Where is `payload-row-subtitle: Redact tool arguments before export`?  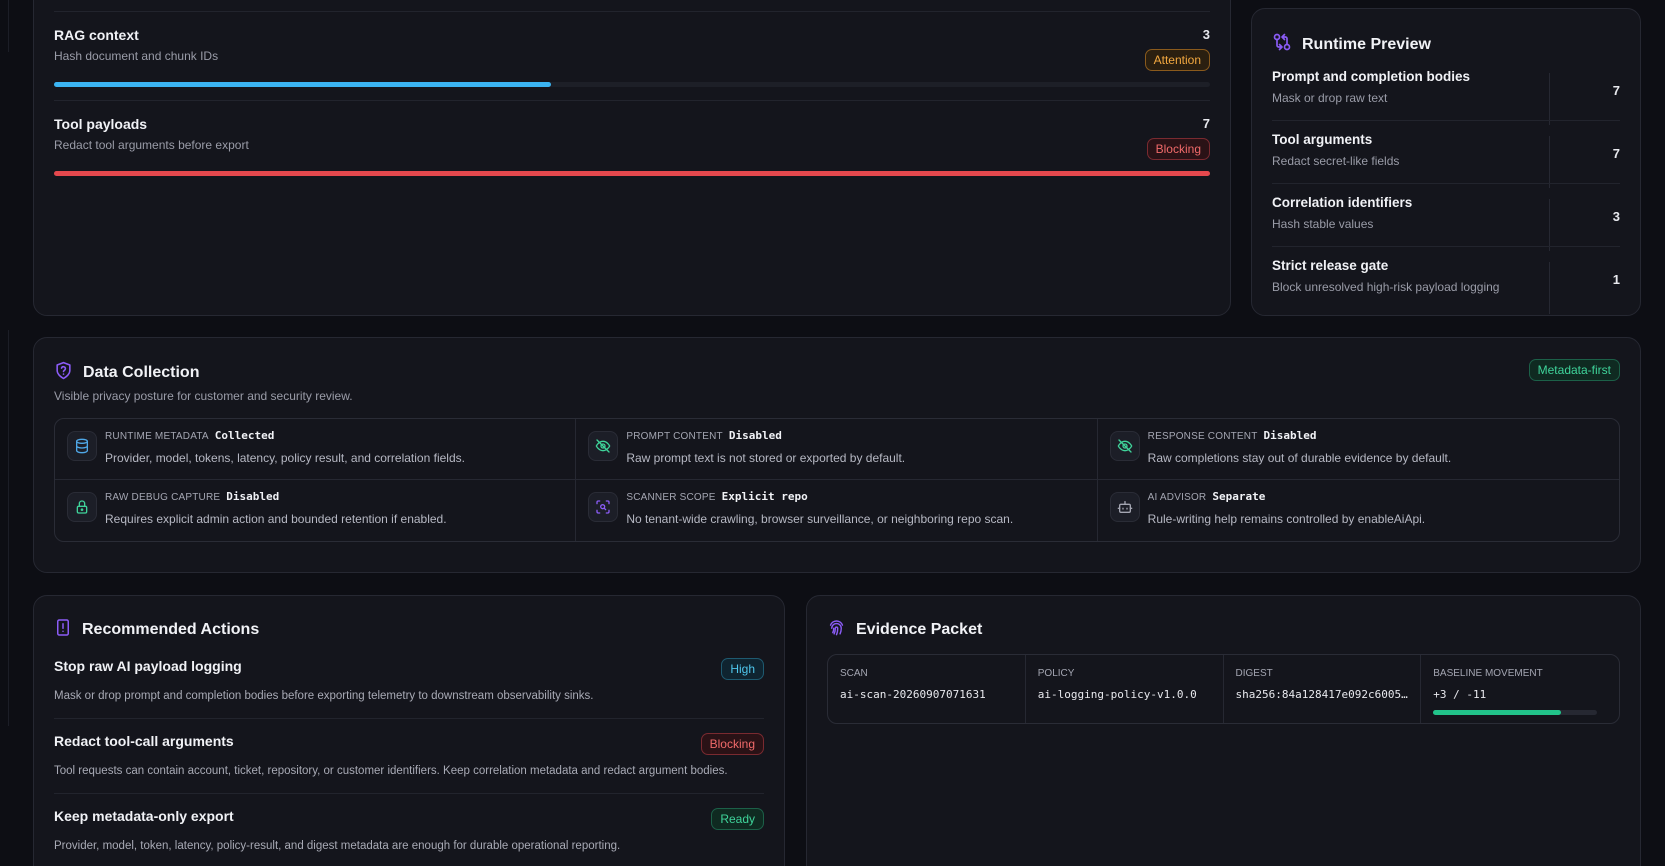
payload-row-subtitle: Redact tool arguments before export is located at coordinates (151, 145).